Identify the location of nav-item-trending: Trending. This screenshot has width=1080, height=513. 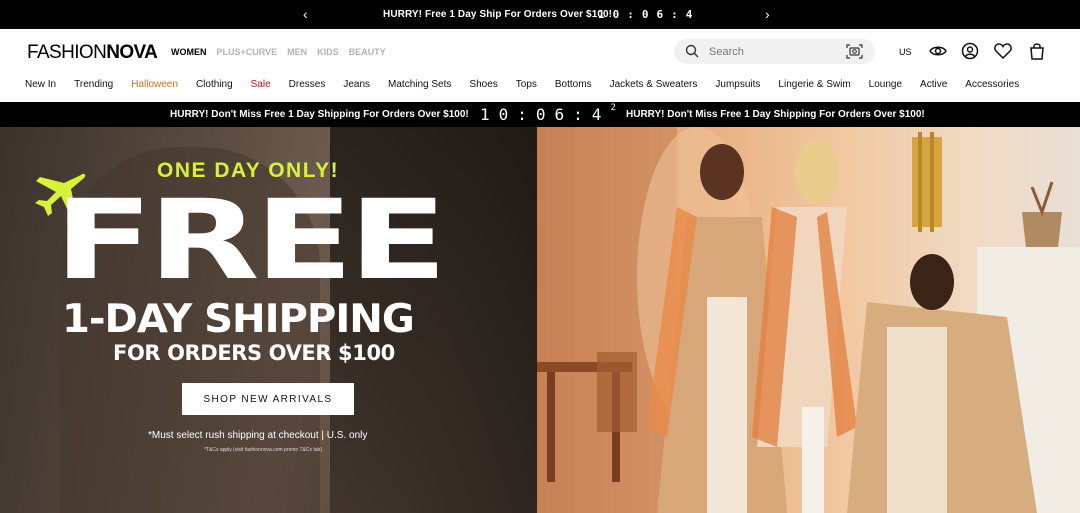
(93, 84).